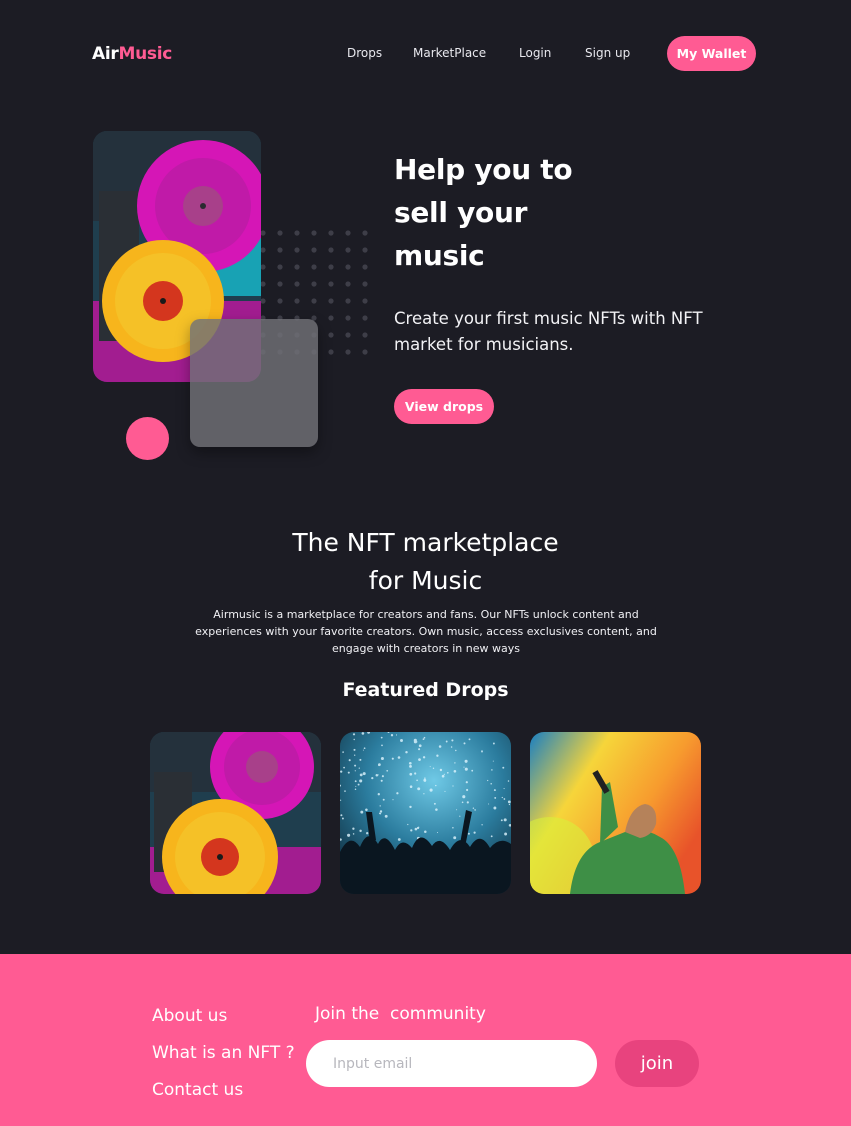 This screenshot has width=851, height=1126. Describe the element at coordinates (657, 1063) in the screenshot. I see `join-button: join` at that location.